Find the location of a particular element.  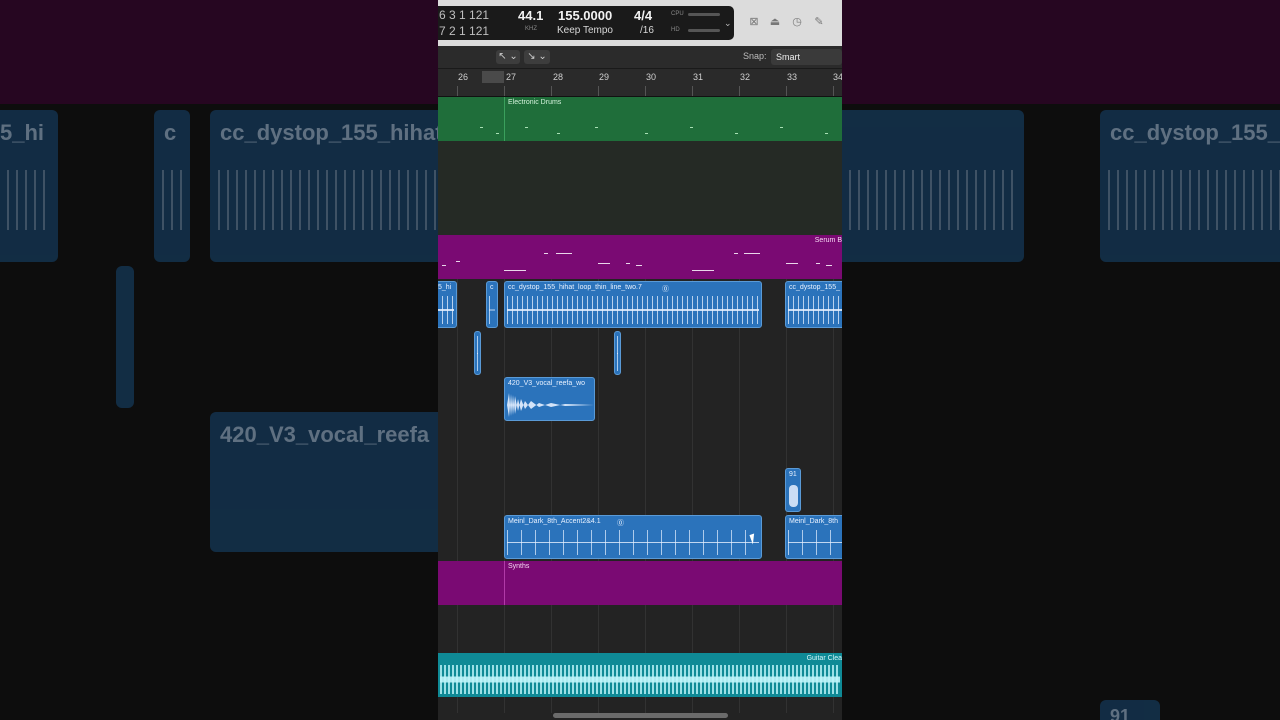

drums-lane-empty is located at coordinates (640, 188).